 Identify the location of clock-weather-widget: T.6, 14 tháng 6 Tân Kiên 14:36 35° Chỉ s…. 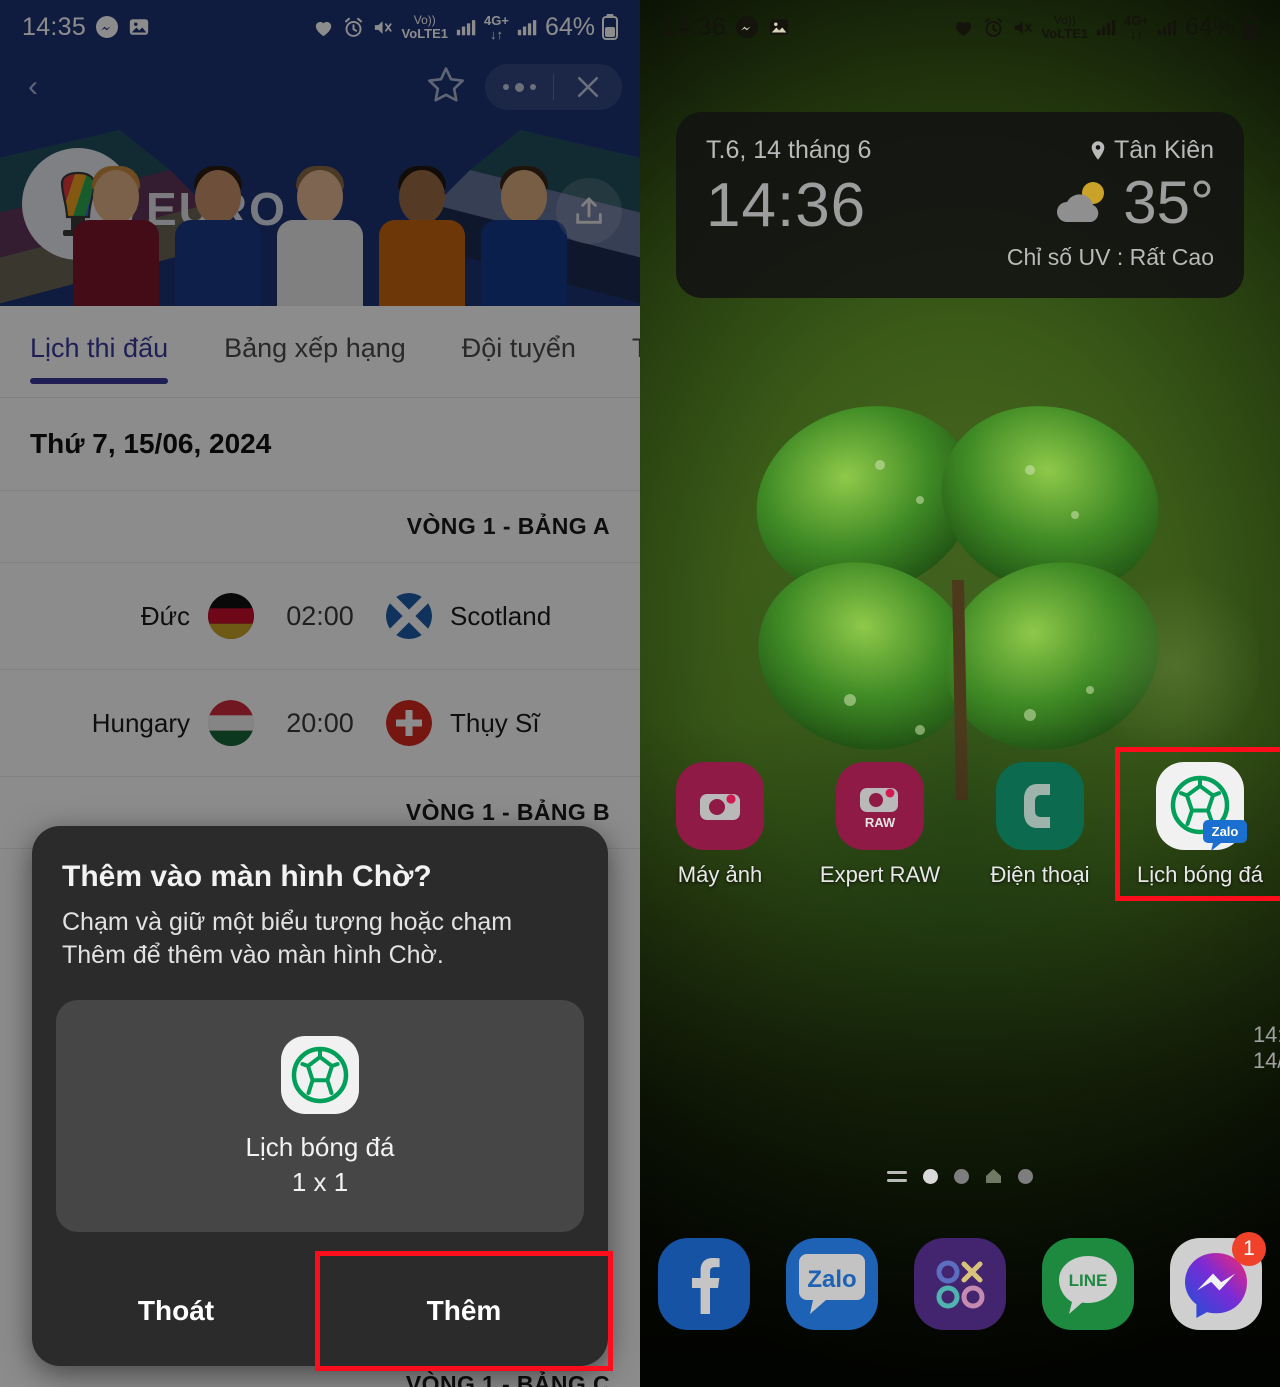
(960, 205).